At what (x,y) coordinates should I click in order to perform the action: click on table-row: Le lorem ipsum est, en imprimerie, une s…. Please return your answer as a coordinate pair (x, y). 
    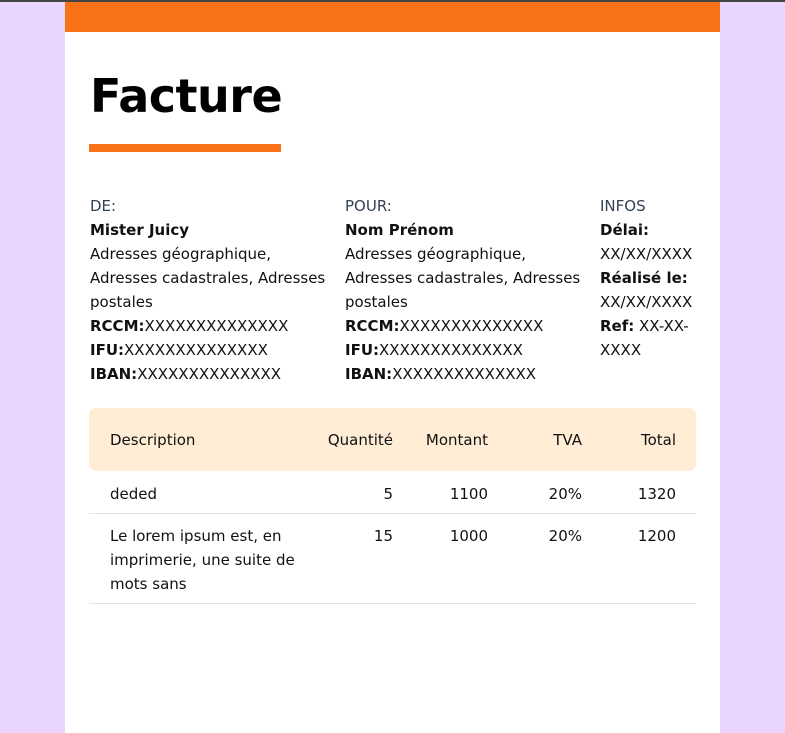
    Looking at the image, I should click on (392, 559).